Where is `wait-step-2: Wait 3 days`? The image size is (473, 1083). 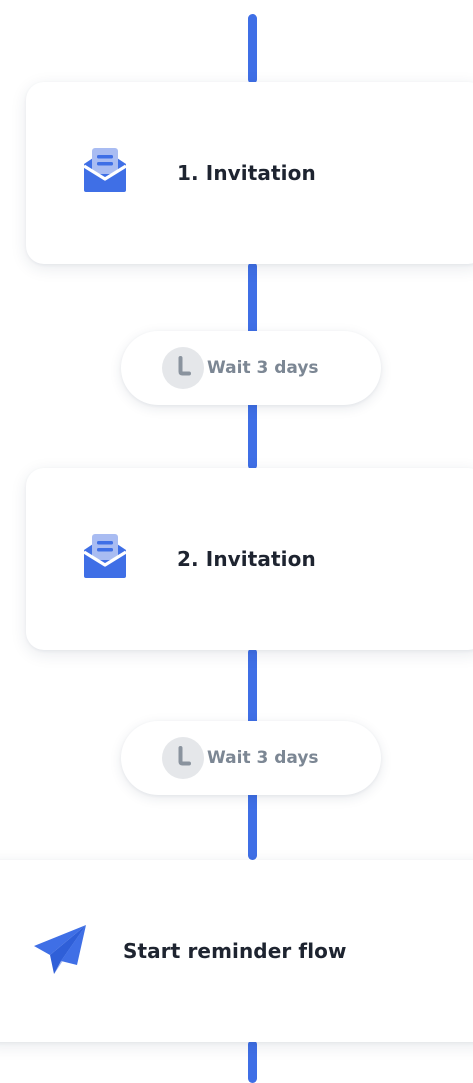
wait-step-2: Wait 3 days is located at coordinates (251, 758).